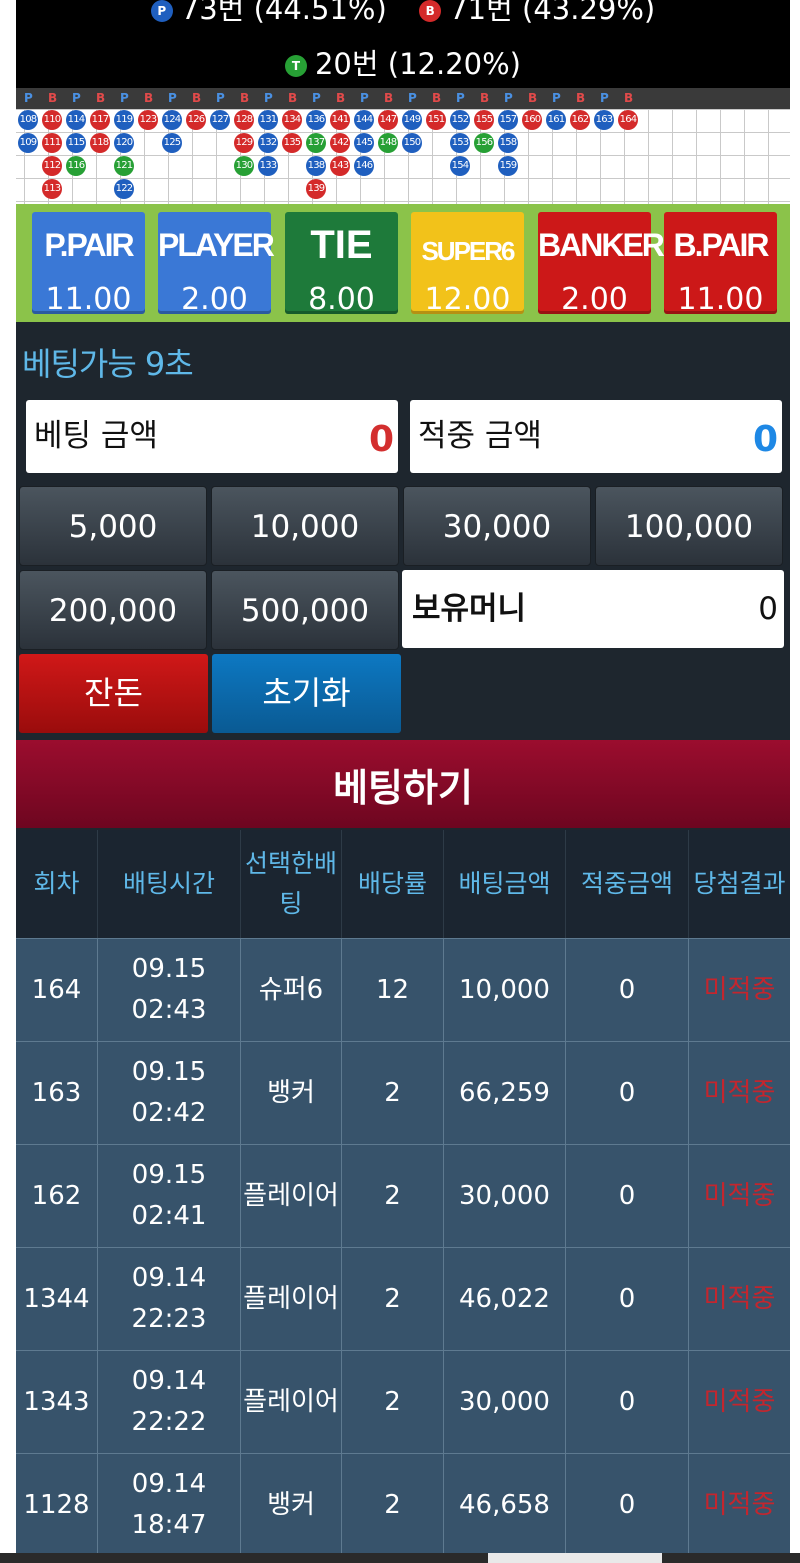 The width and height of the screenshot is (800, 1563). Describe the element at coordinates (216, 264) in the screenshot. I see `player-bet-button: PLAYER 2.00` at that location.